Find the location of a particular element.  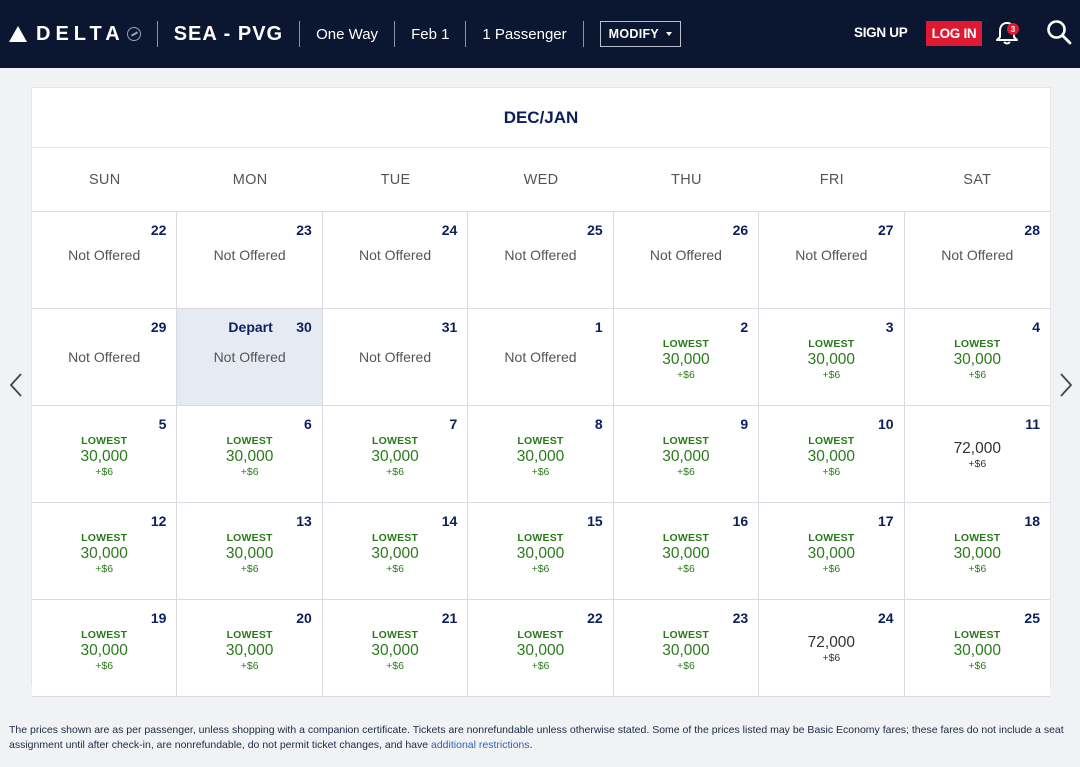

calendar-day-cell: 22 Not Offered is located at coordinates (105, 260).